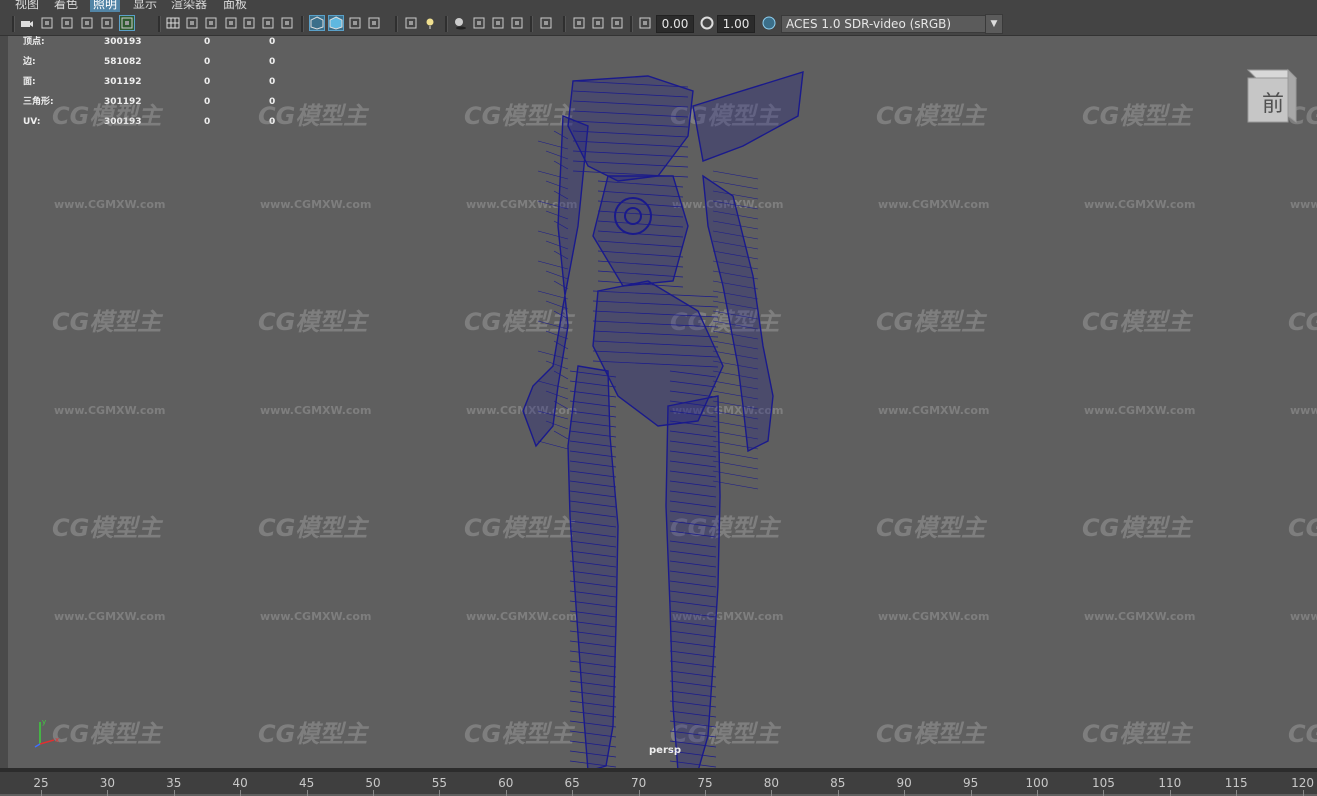  I want to click on bounding-box-icon, so click(374, 23).